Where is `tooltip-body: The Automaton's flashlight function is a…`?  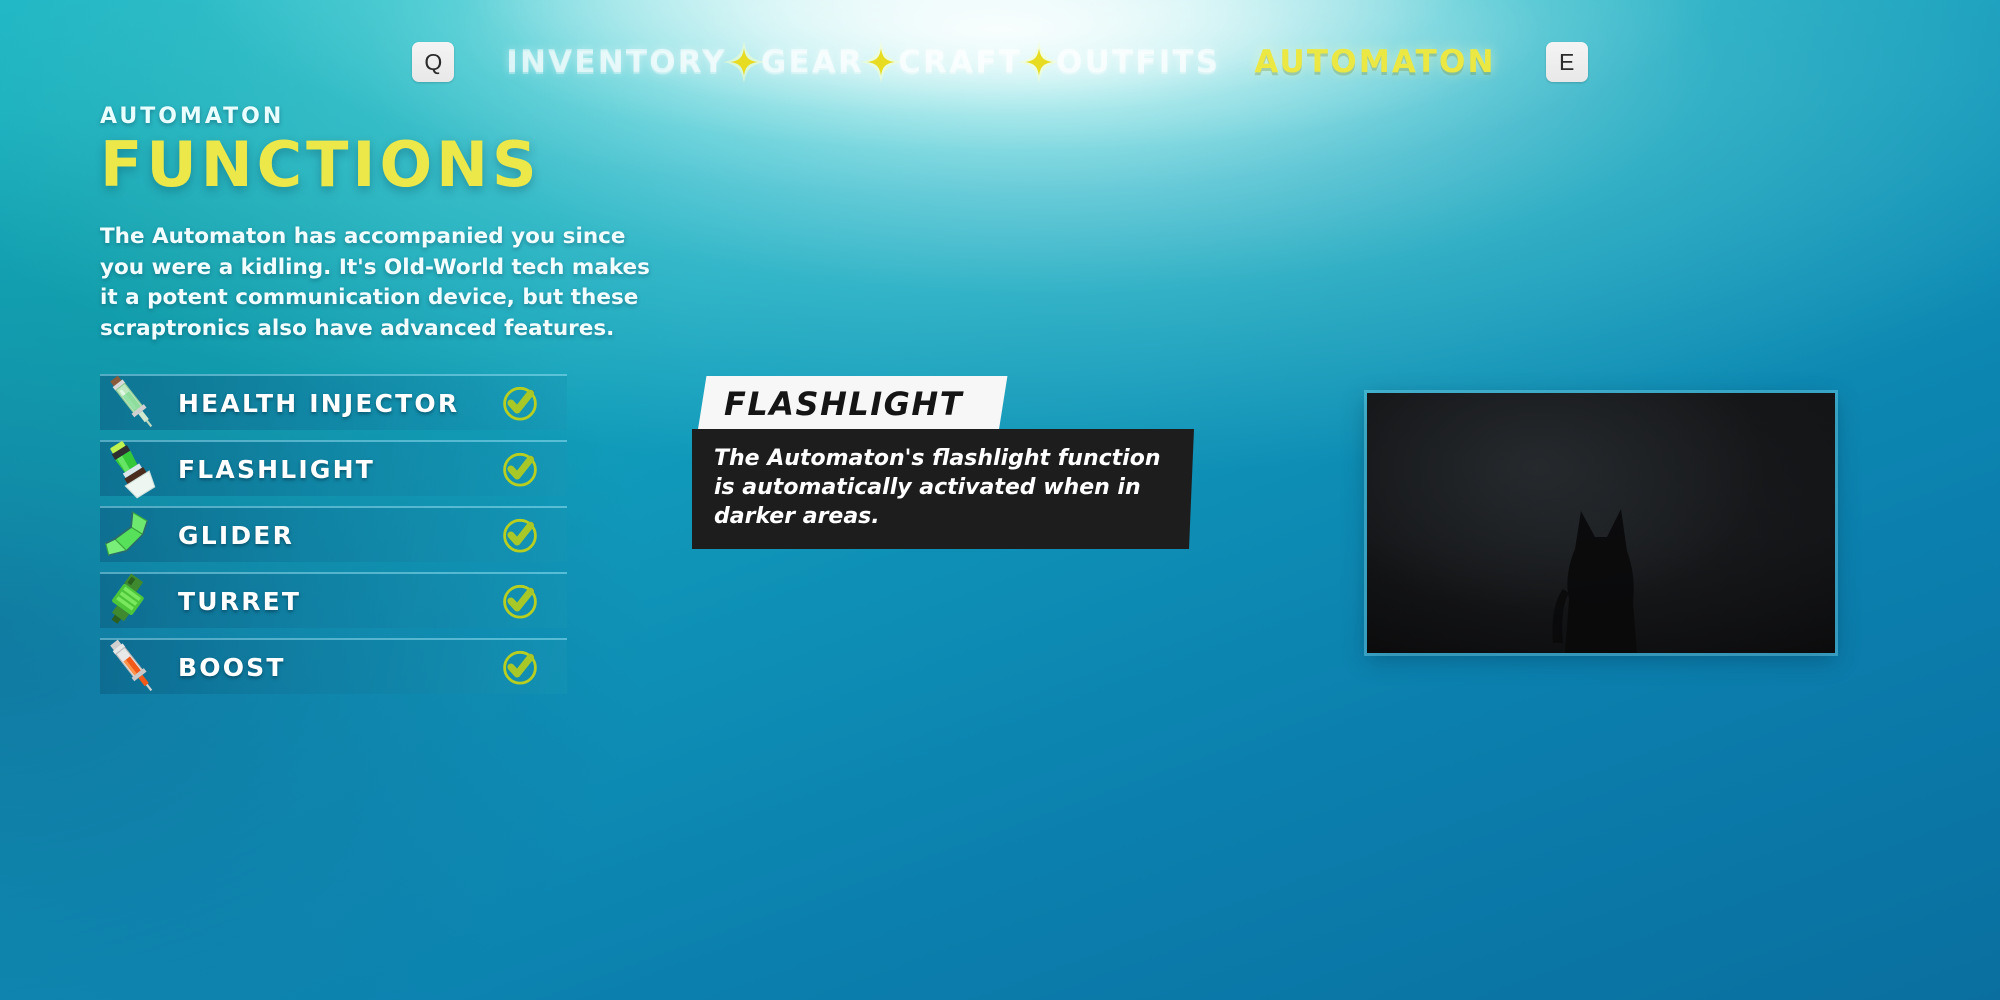 tooltip-body: The Automaton's flashlight function is a… is located at coordinates (943, 489).